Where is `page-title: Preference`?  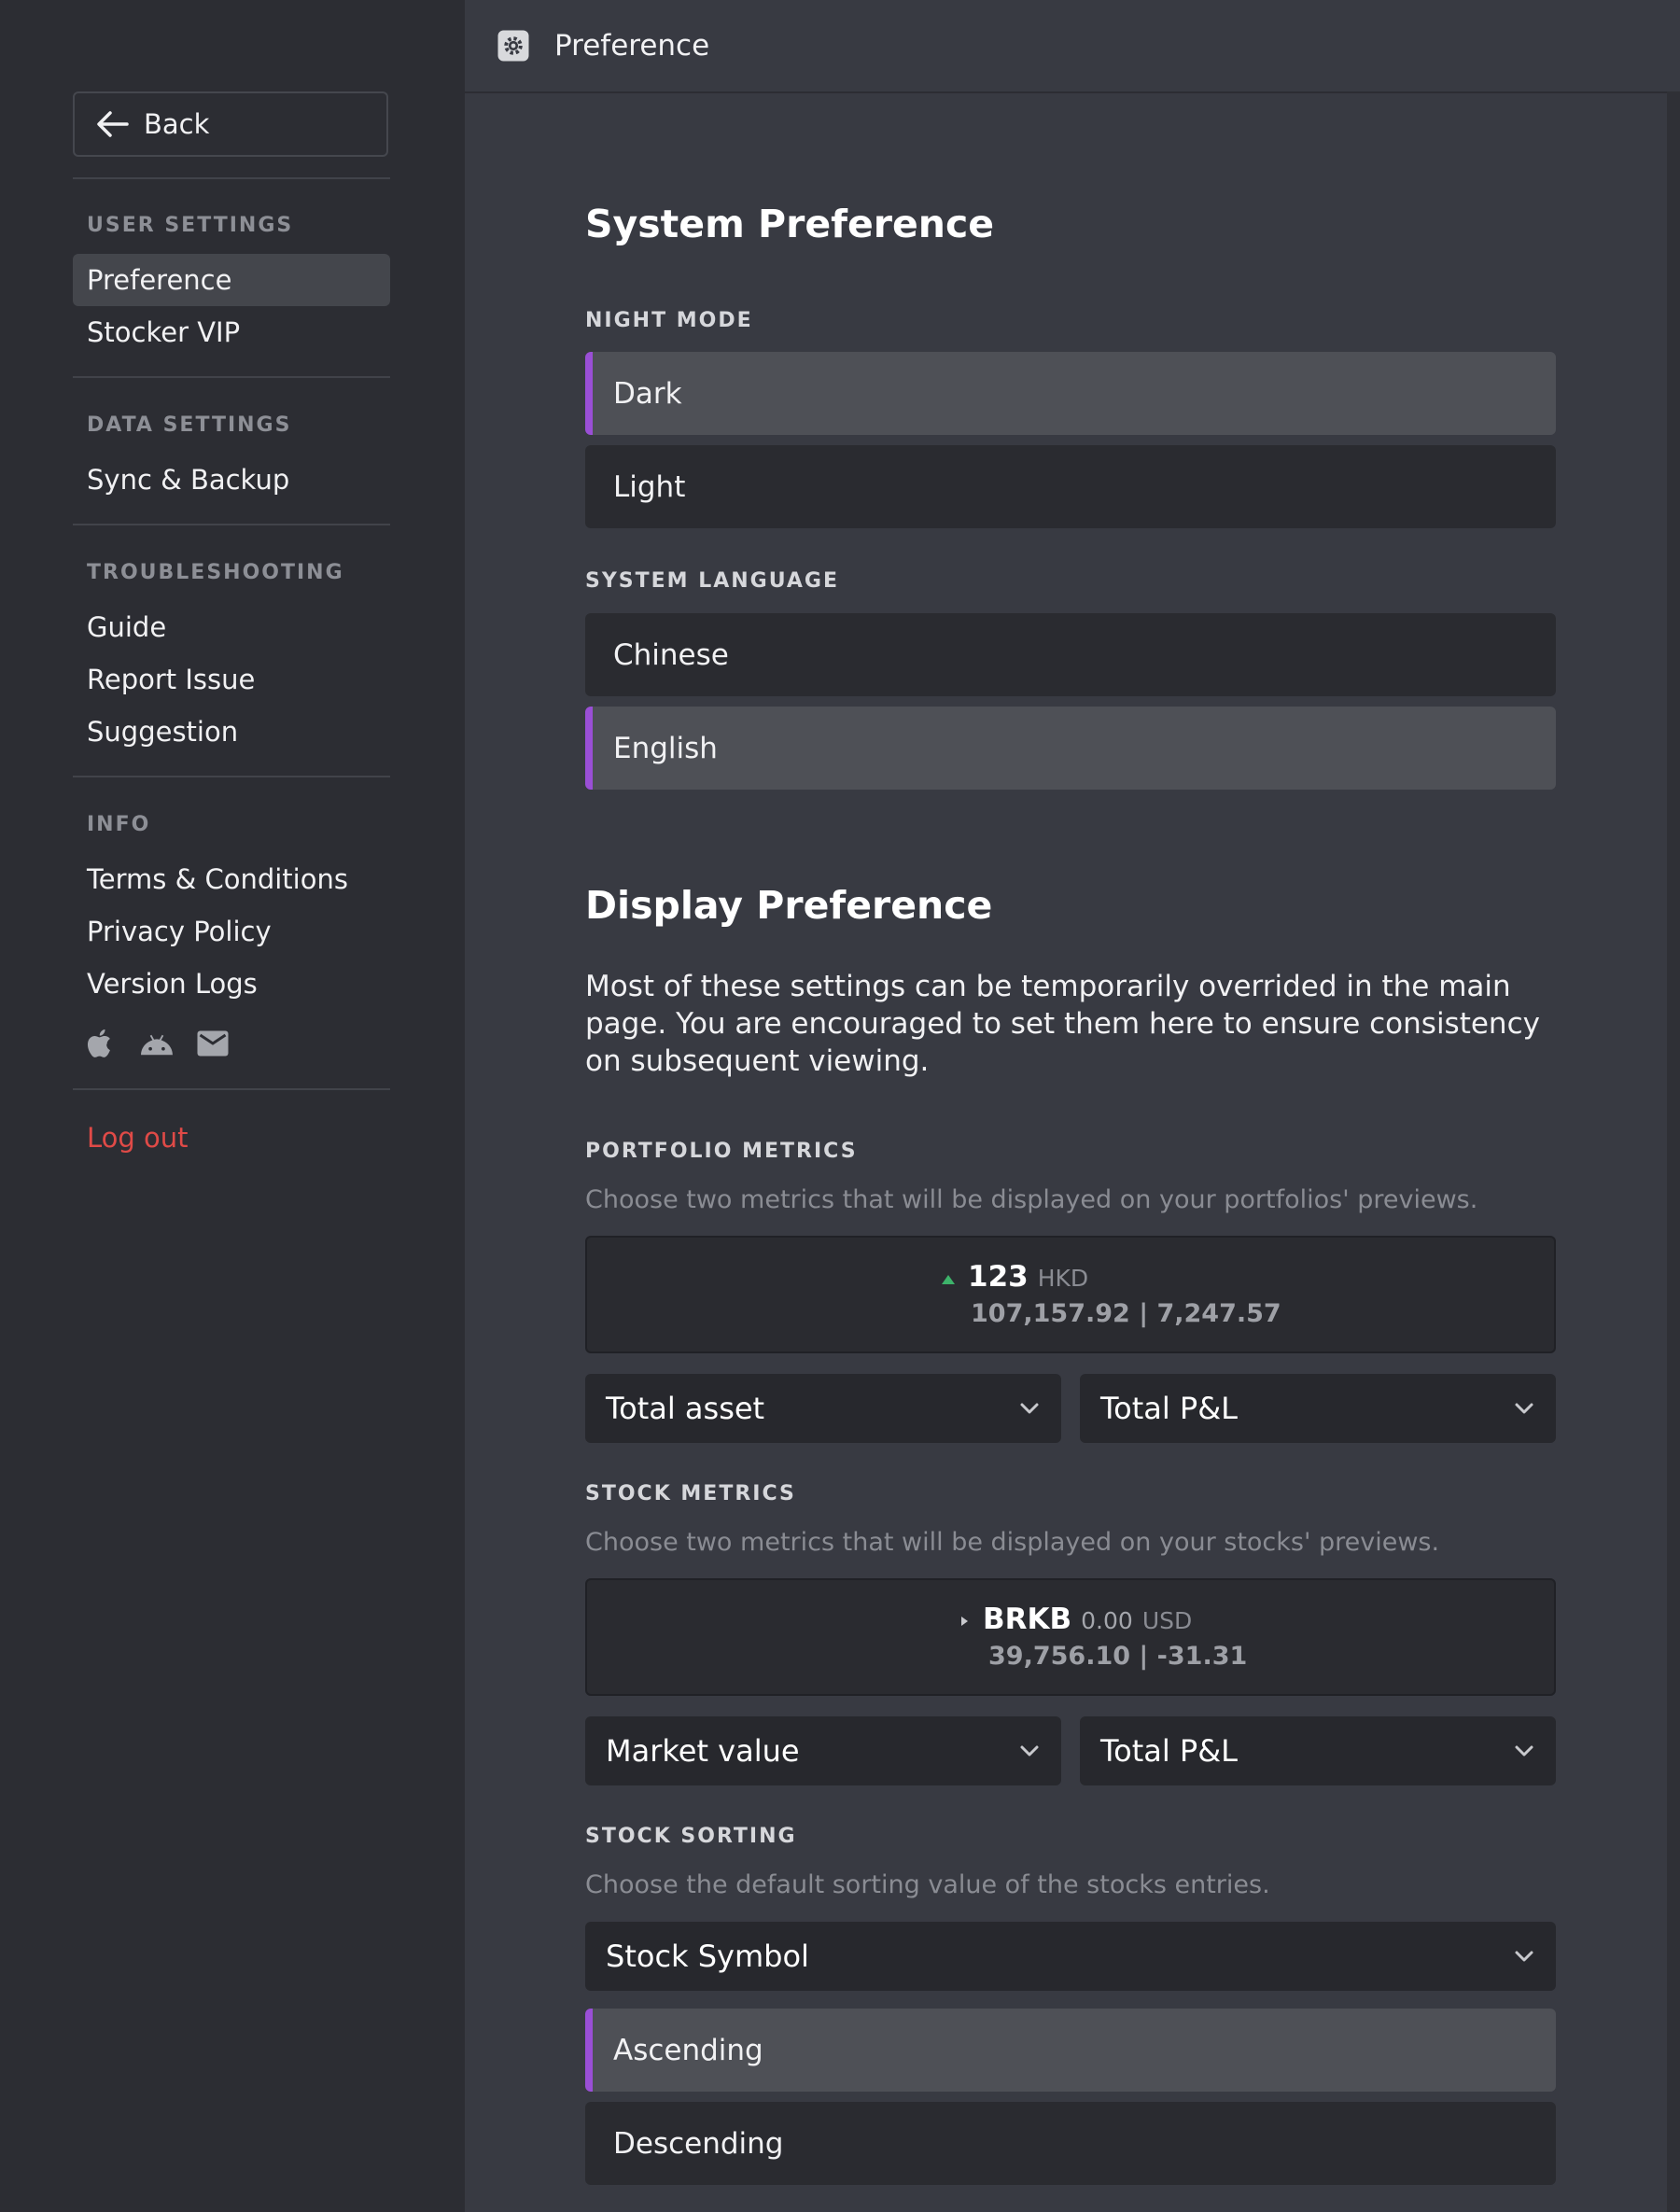 page-title: Preference is located at coordinates (632, 46).